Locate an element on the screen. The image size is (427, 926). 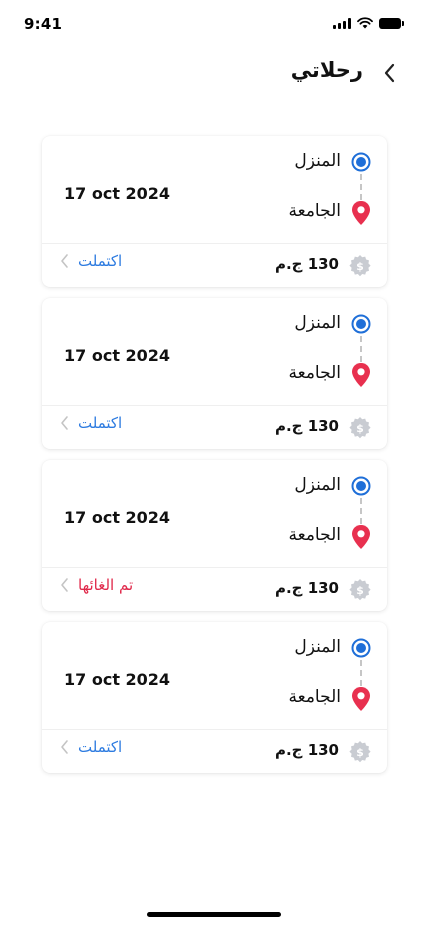
header: رحلاتي is located at coordinates (213, 74).